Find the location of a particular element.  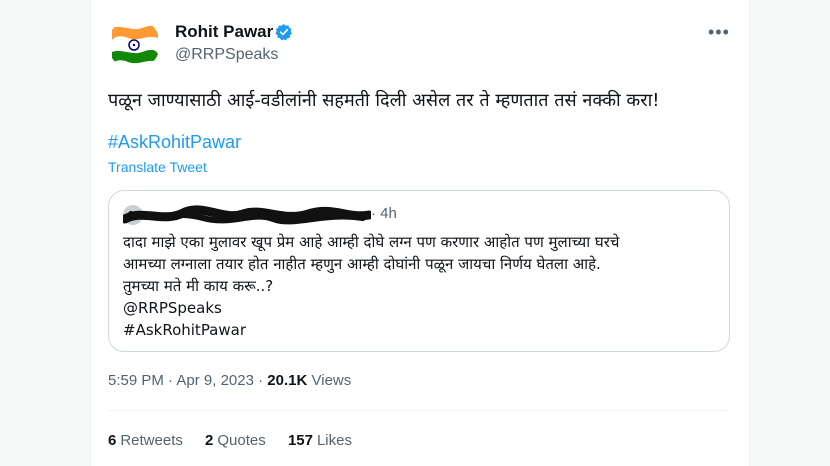

likes-count: 157 is located at coordinates (300, 440).